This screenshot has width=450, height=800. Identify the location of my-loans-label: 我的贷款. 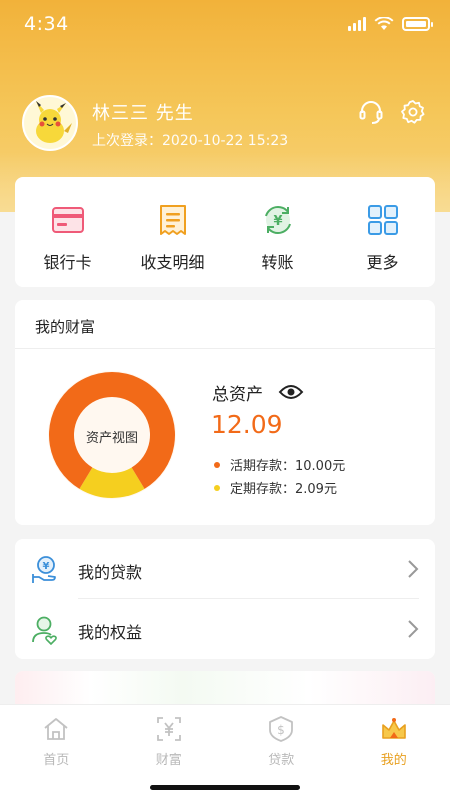
(110, 572).